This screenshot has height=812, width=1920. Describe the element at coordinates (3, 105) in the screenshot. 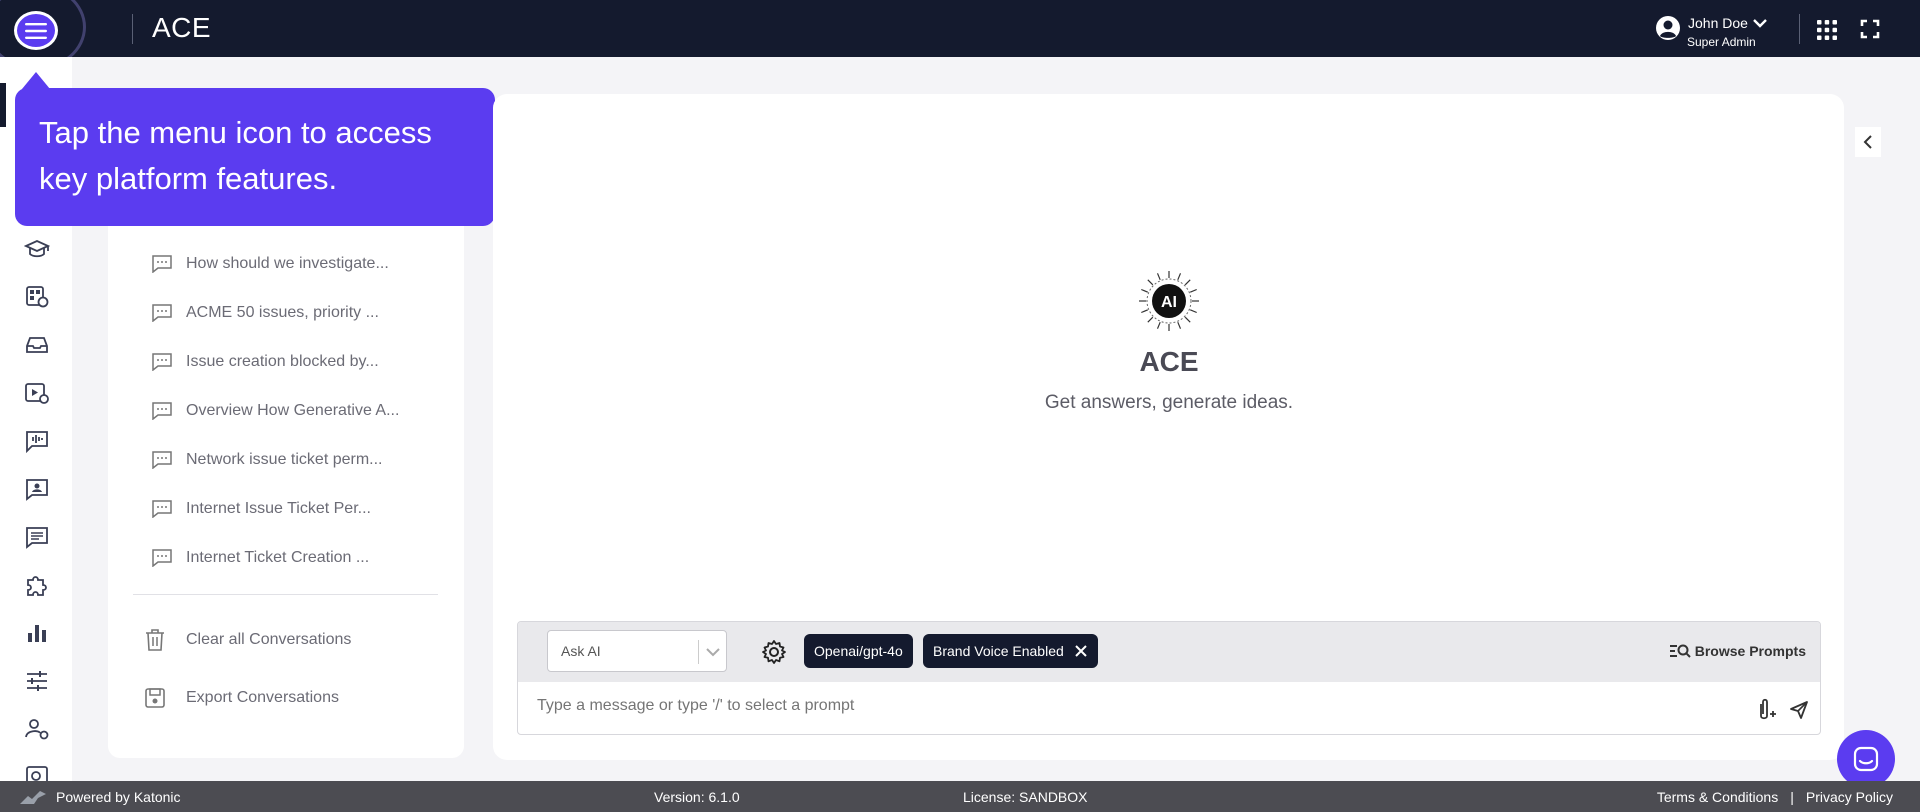

I see `active-indicator` at that location.